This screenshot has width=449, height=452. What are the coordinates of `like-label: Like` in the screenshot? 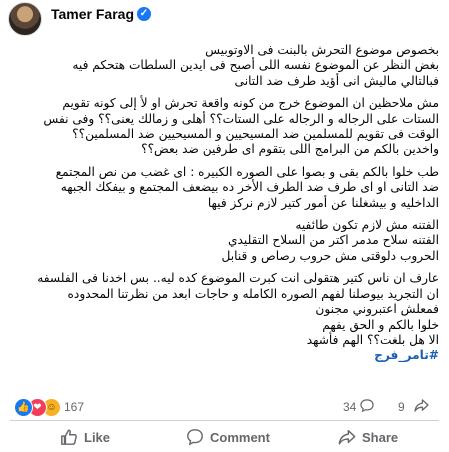 It's located at (97, 437).